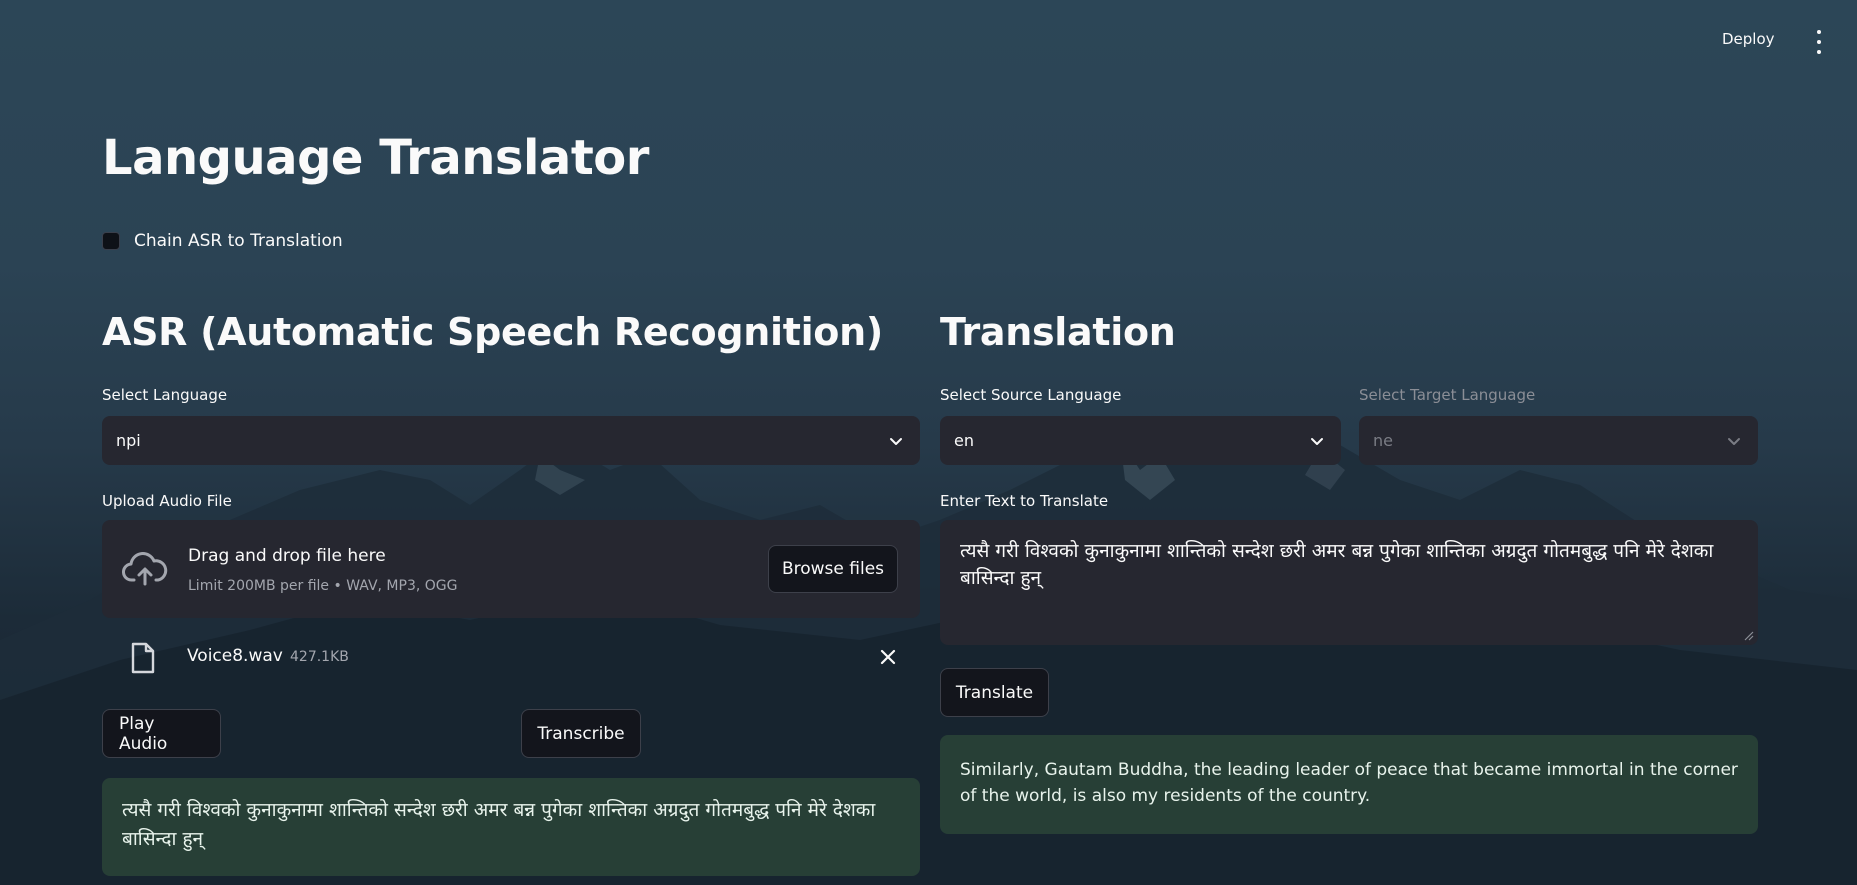 The width and height of the screenshot is (1857, 885). Describe the element at coordinates (167, 501) in the screenshot. I see `upload-label: Upload Audio File` at that location.